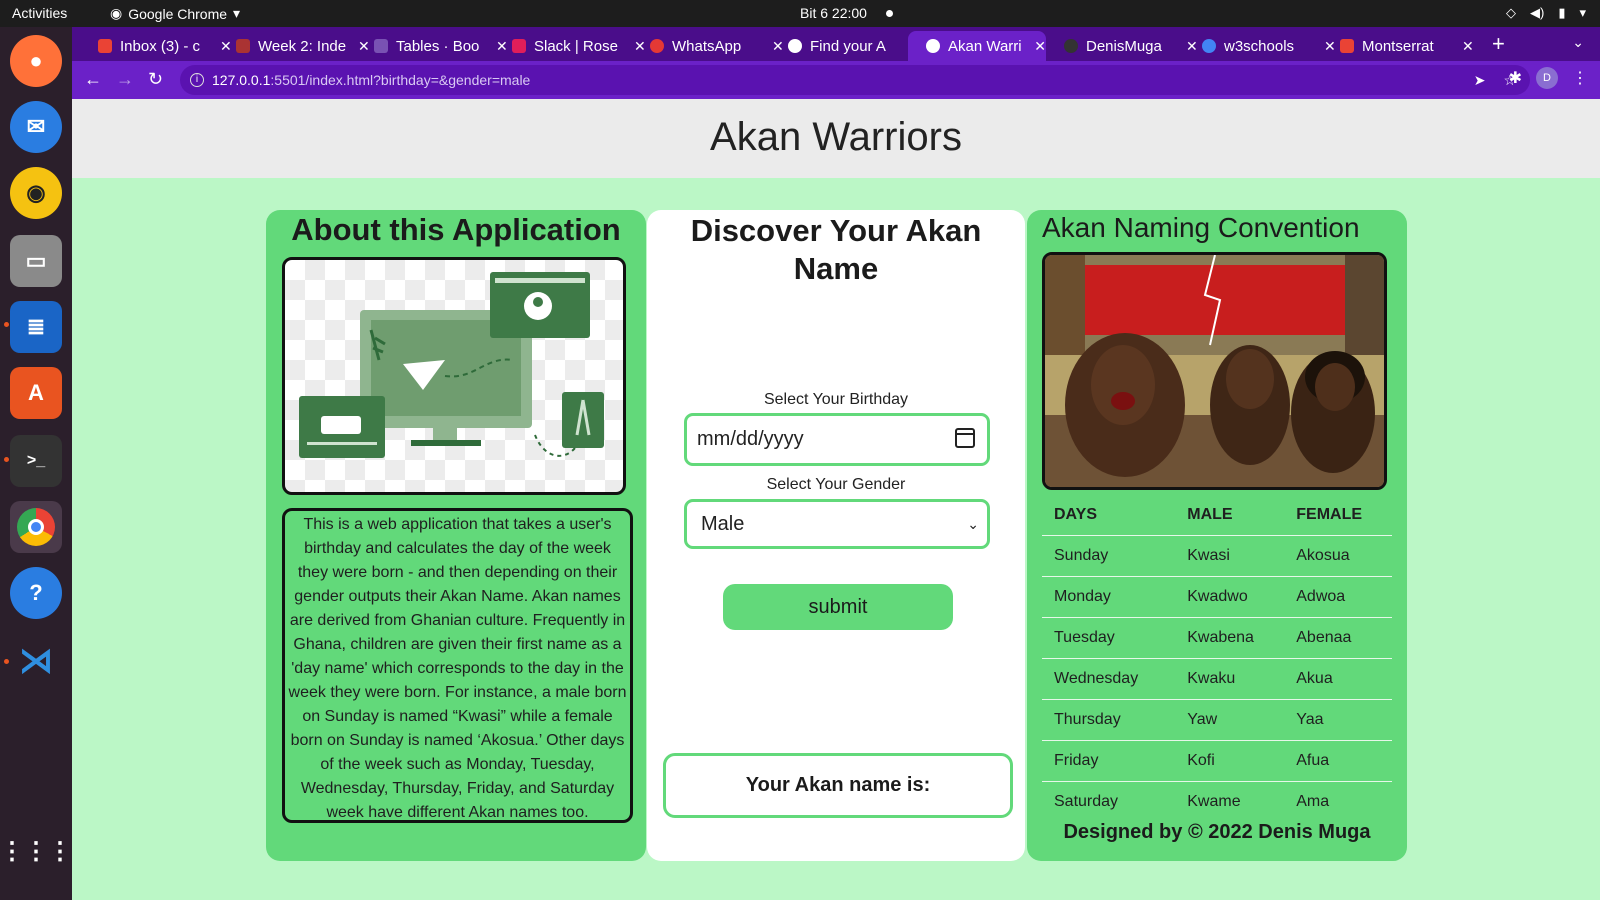  Describe the element at coordinates (985, 46) in the screenshot. I see `tab-label: Akan Warri` at that location.